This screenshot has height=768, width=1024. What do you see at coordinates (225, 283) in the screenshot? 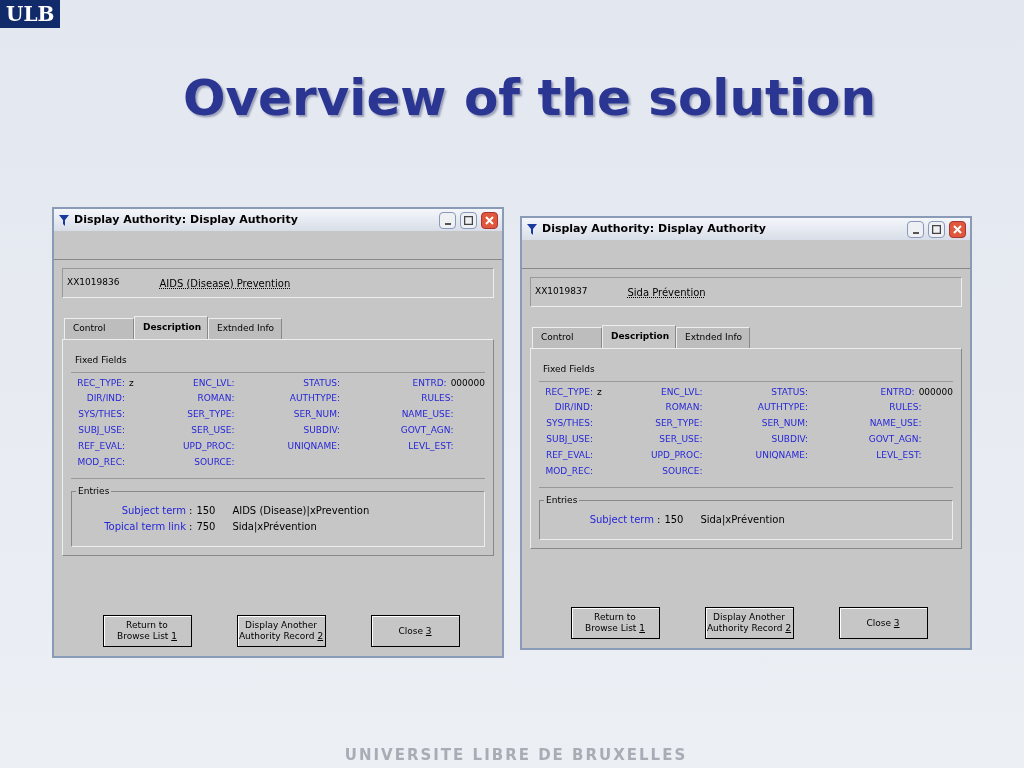
I see `record-heading: AIDS (Disease) Prevention` at bounding box center [225, 283].